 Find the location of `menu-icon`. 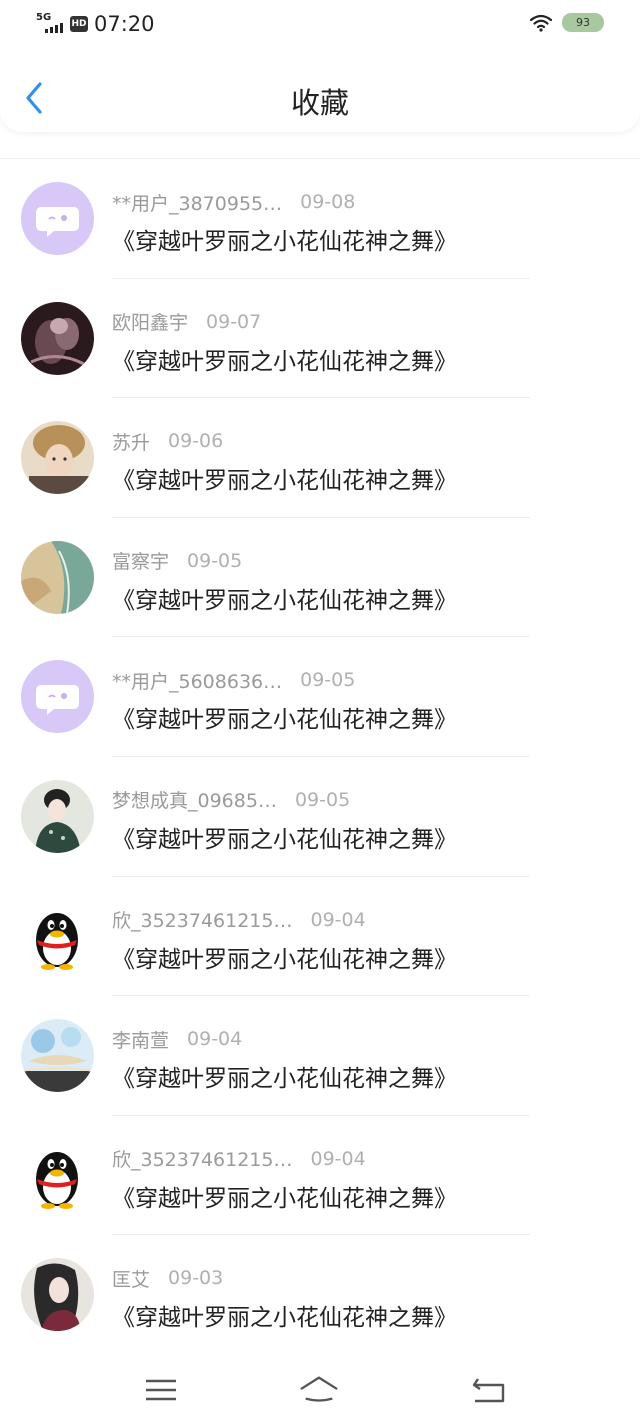

menu-icon is located at coordinates (161, 1390).